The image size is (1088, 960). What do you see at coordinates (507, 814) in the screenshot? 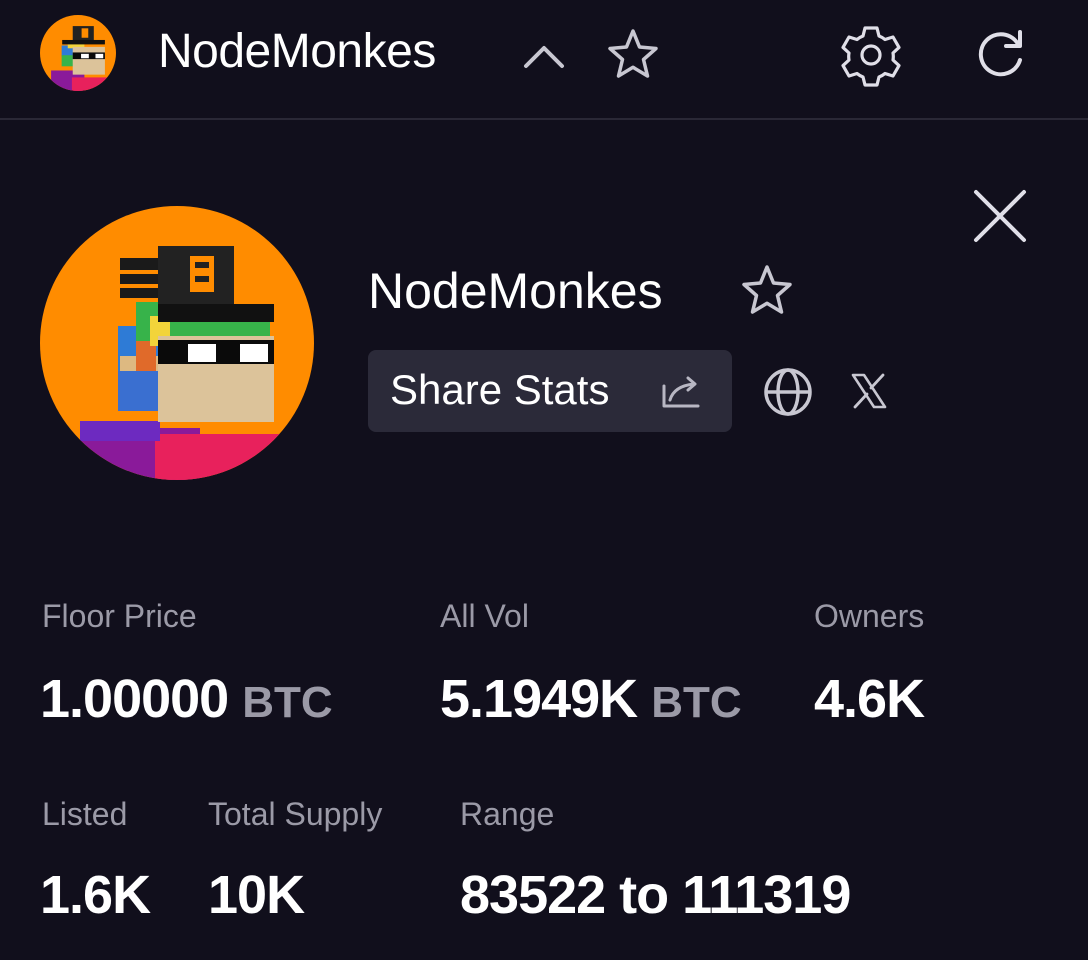
I see `range-label: Range` at bounding box center [507, 814].